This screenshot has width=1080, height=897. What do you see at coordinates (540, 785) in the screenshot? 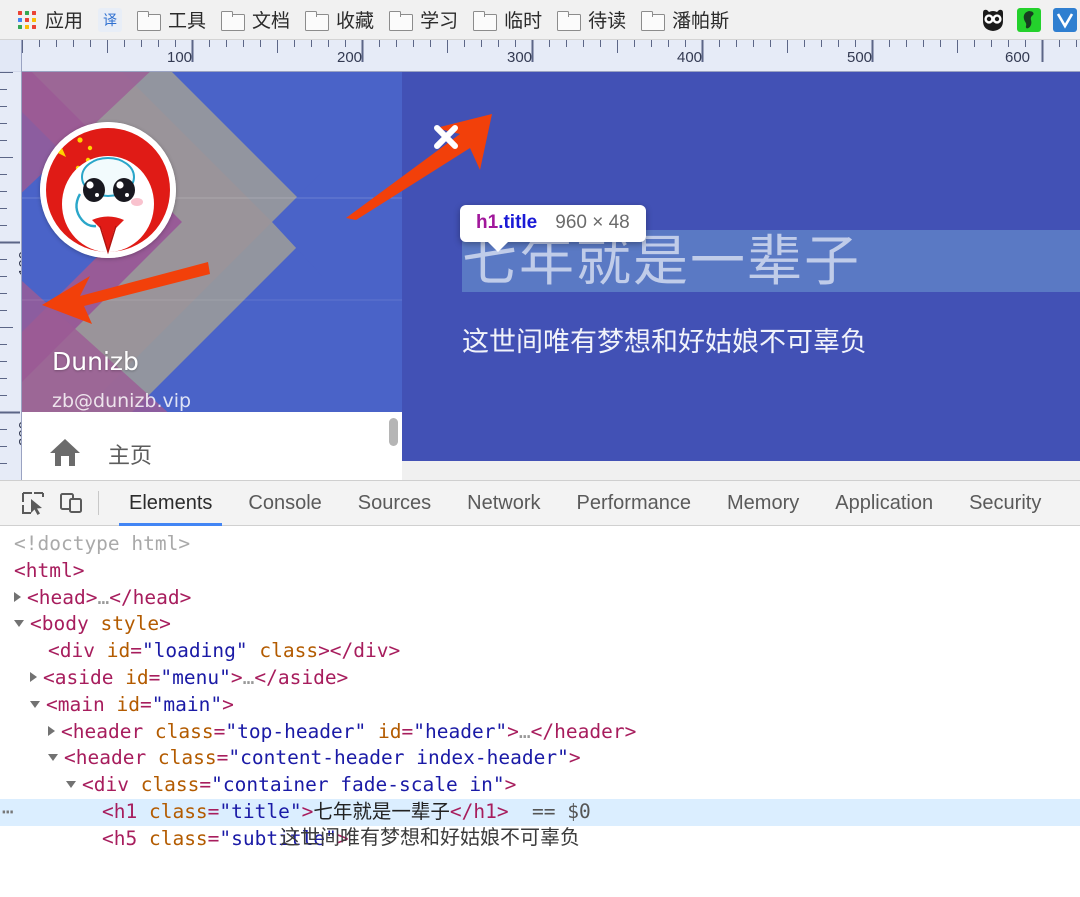
I see `dom-node: <div class="container fade-scale in">` at bounding box center [540, 785].